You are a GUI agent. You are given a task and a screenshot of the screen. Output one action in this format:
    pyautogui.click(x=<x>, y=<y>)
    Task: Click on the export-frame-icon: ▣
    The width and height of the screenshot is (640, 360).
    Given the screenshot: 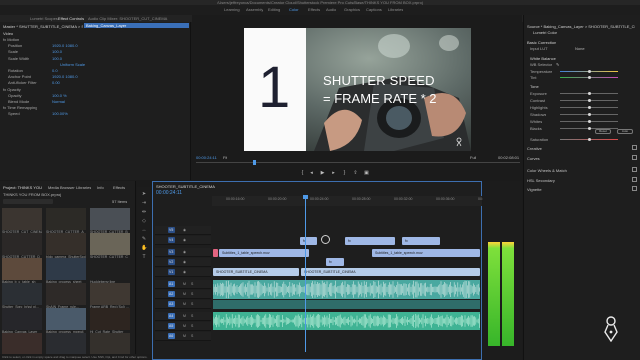 What is the action you would take?
    pyautogui.click(x=366, y=173)
    